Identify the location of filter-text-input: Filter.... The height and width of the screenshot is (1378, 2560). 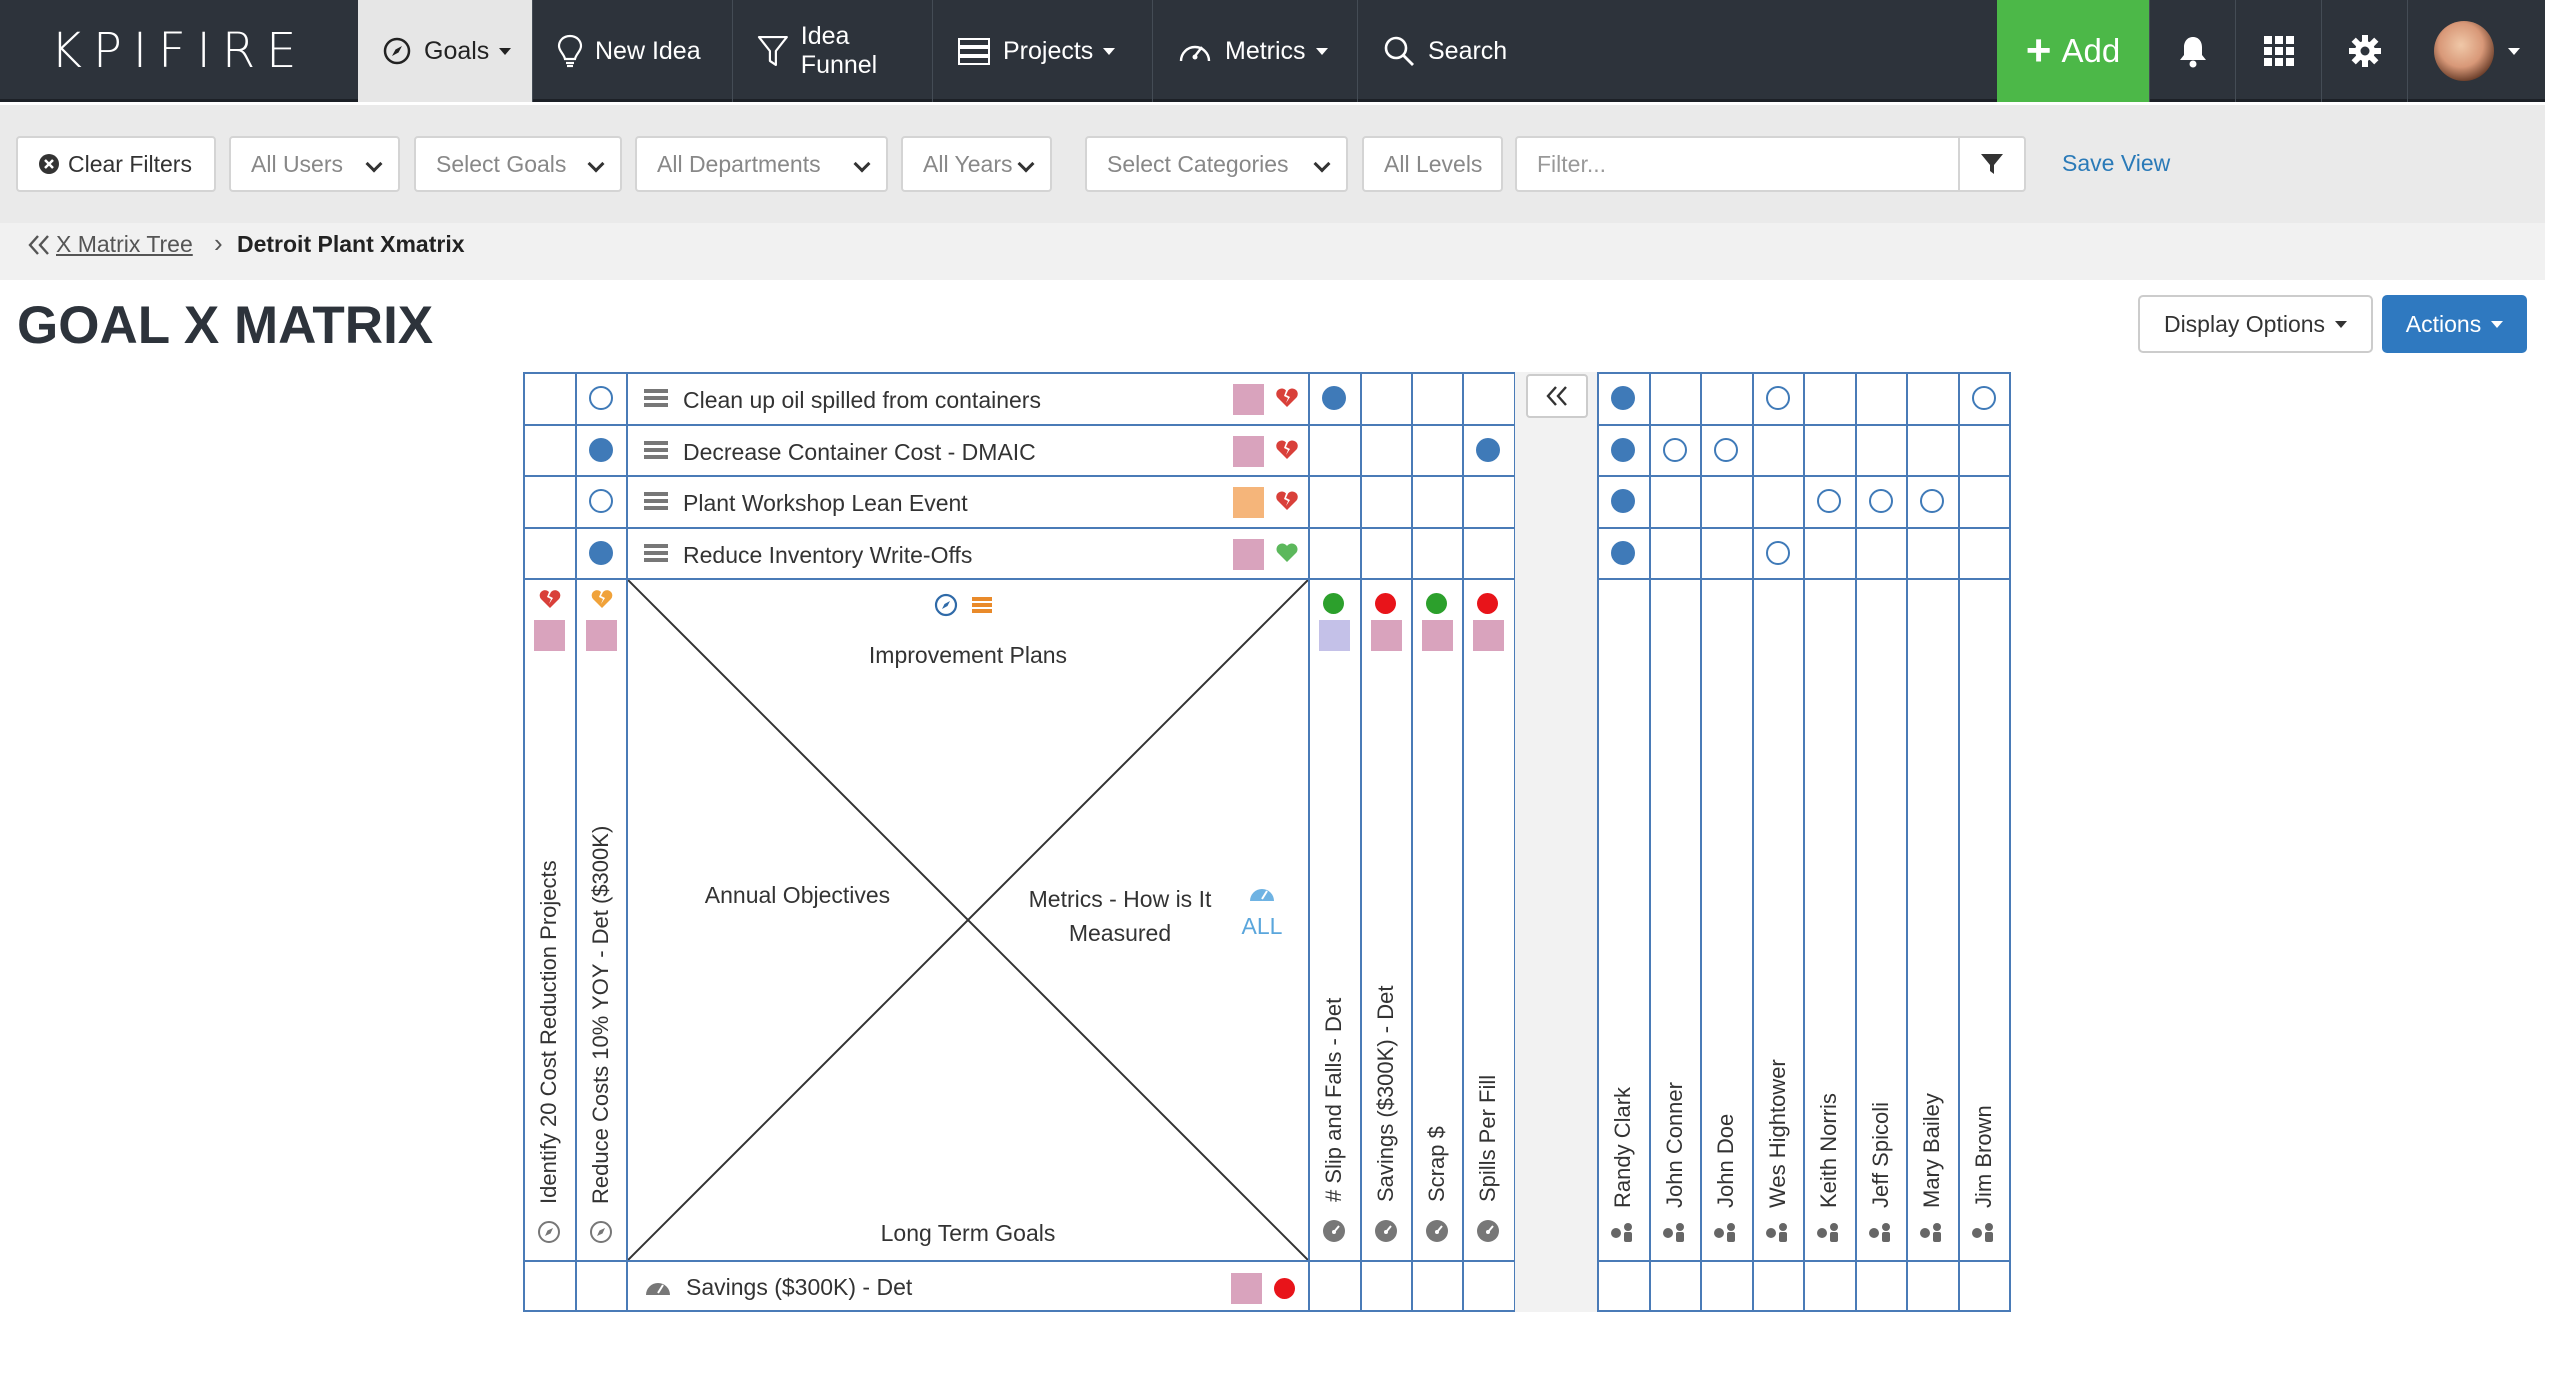
(1738, 164).